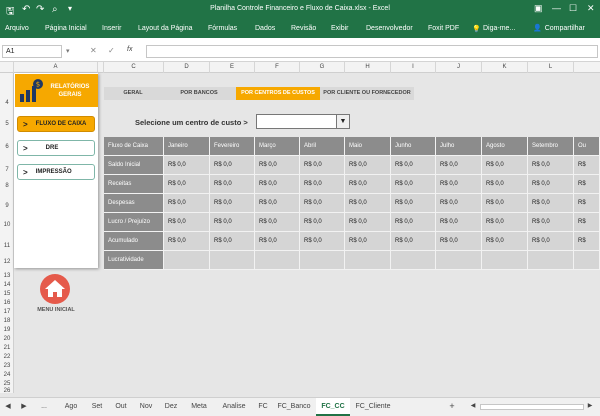  What do you see at coordinates (7, 330) in the screenshot?
I see `row-header: 19` at bounding box center [7, 330].